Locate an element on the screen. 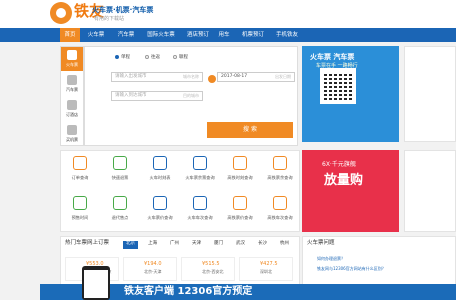 This screenshot has height=300, width=456. service-item: 高铁票余查询 is located at coordinates (280, 170).